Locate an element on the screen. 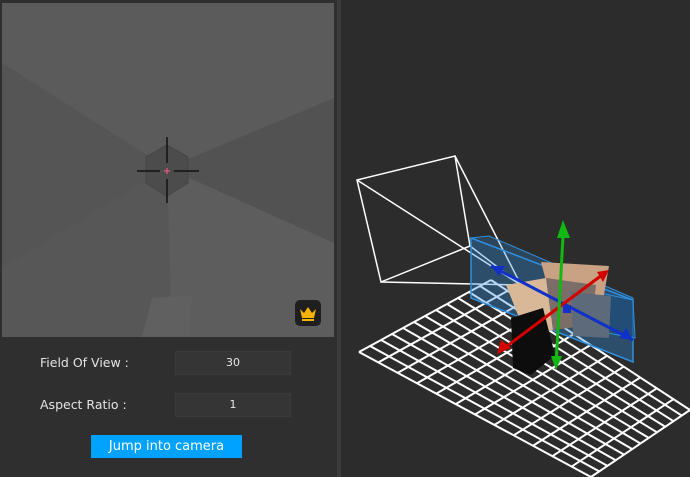 This screenshot has width=690, height=477. field-of-view-row: Field Of View : is located at coordinates (168, 364).